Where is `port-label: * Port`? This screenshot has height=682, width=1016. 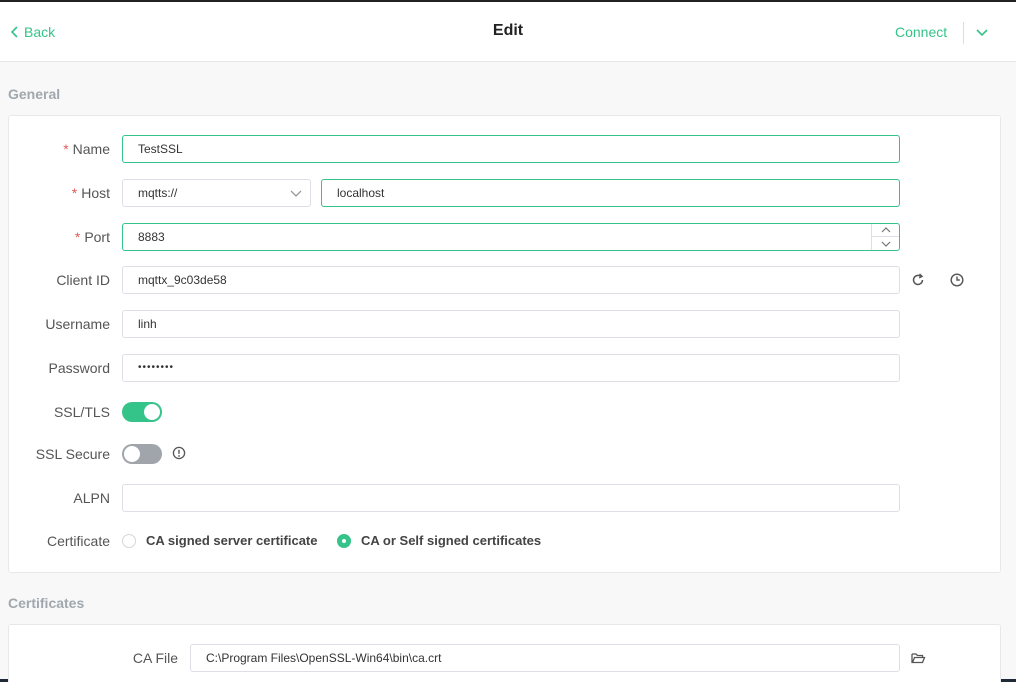
port-label: * Port is located at coordinates (92, 237).